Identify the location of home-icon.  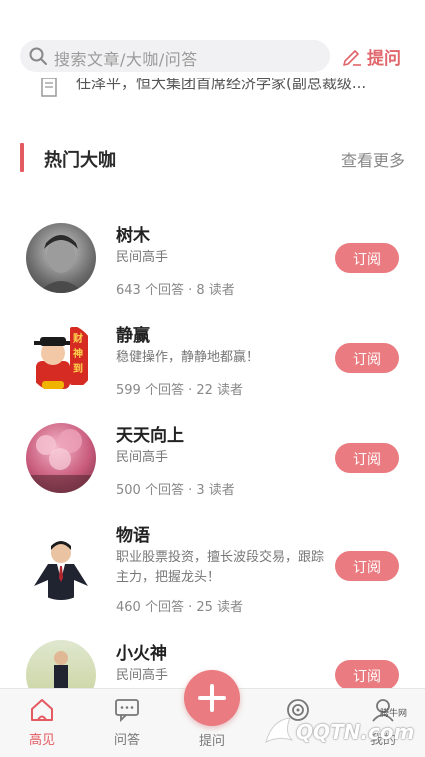
(42, 710).